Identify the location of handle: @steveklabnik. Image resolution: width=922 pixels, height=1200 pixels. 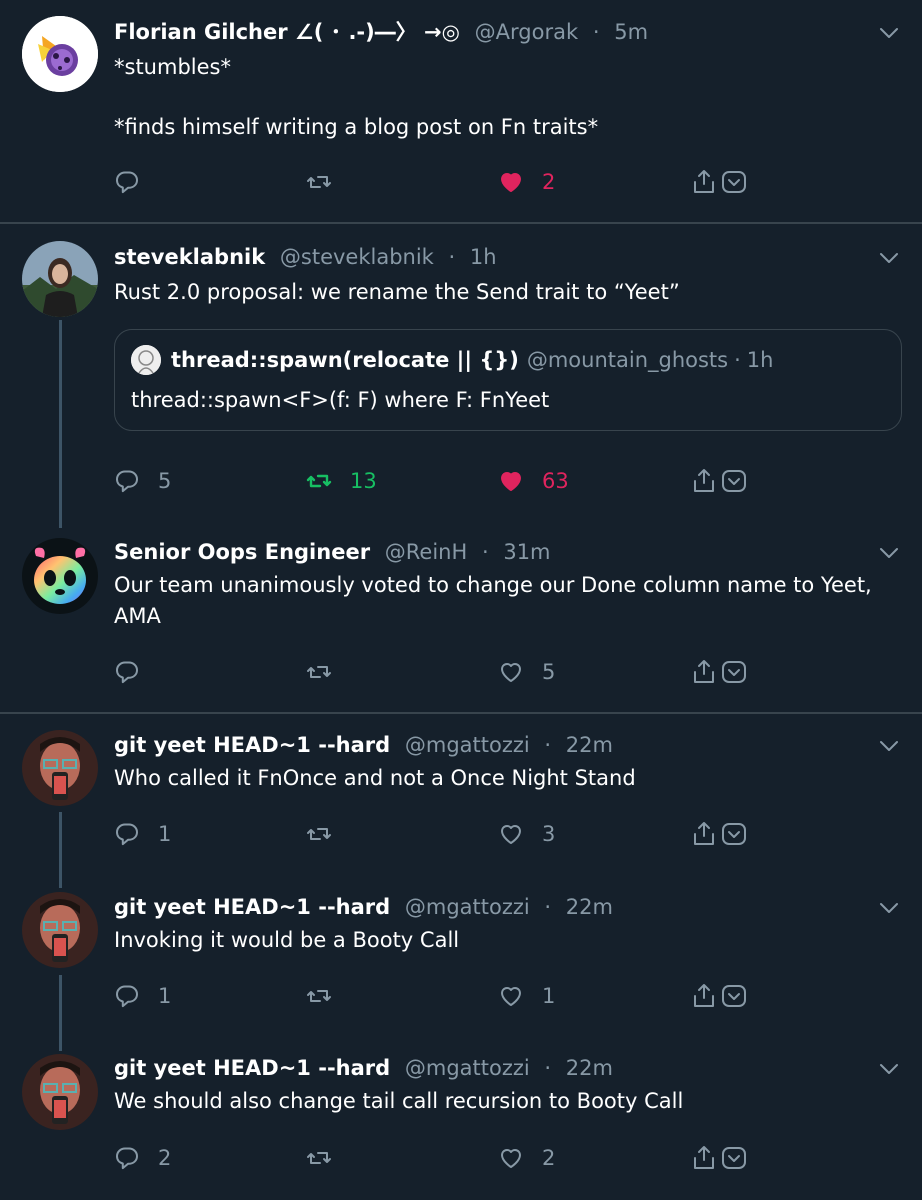
(357, 257).